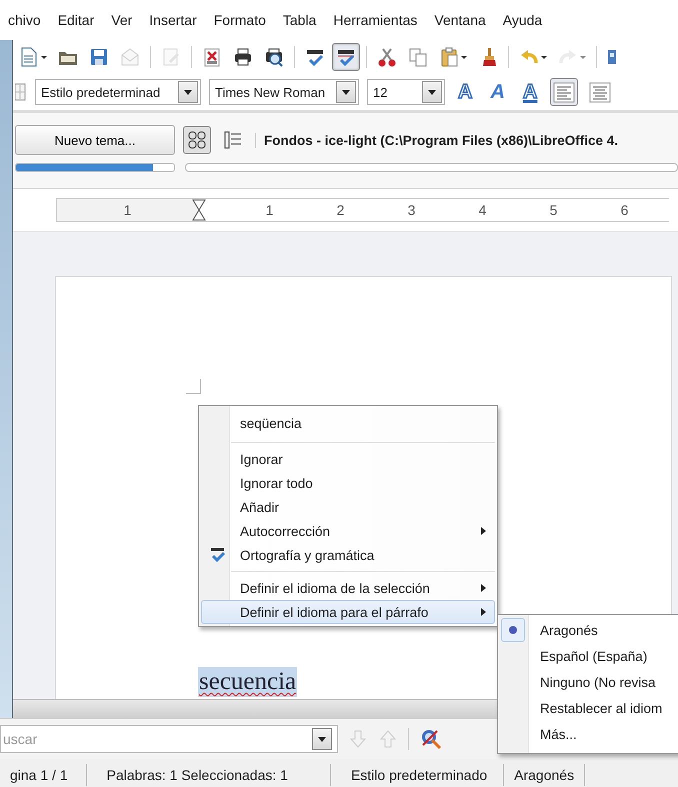 Image resolution: width=678 pixels, height=787 pixels. What do you see at coordinates (375, 20) in the screenshot?
I see `menu-item: Herramientas` at bounding box center [375, 20].